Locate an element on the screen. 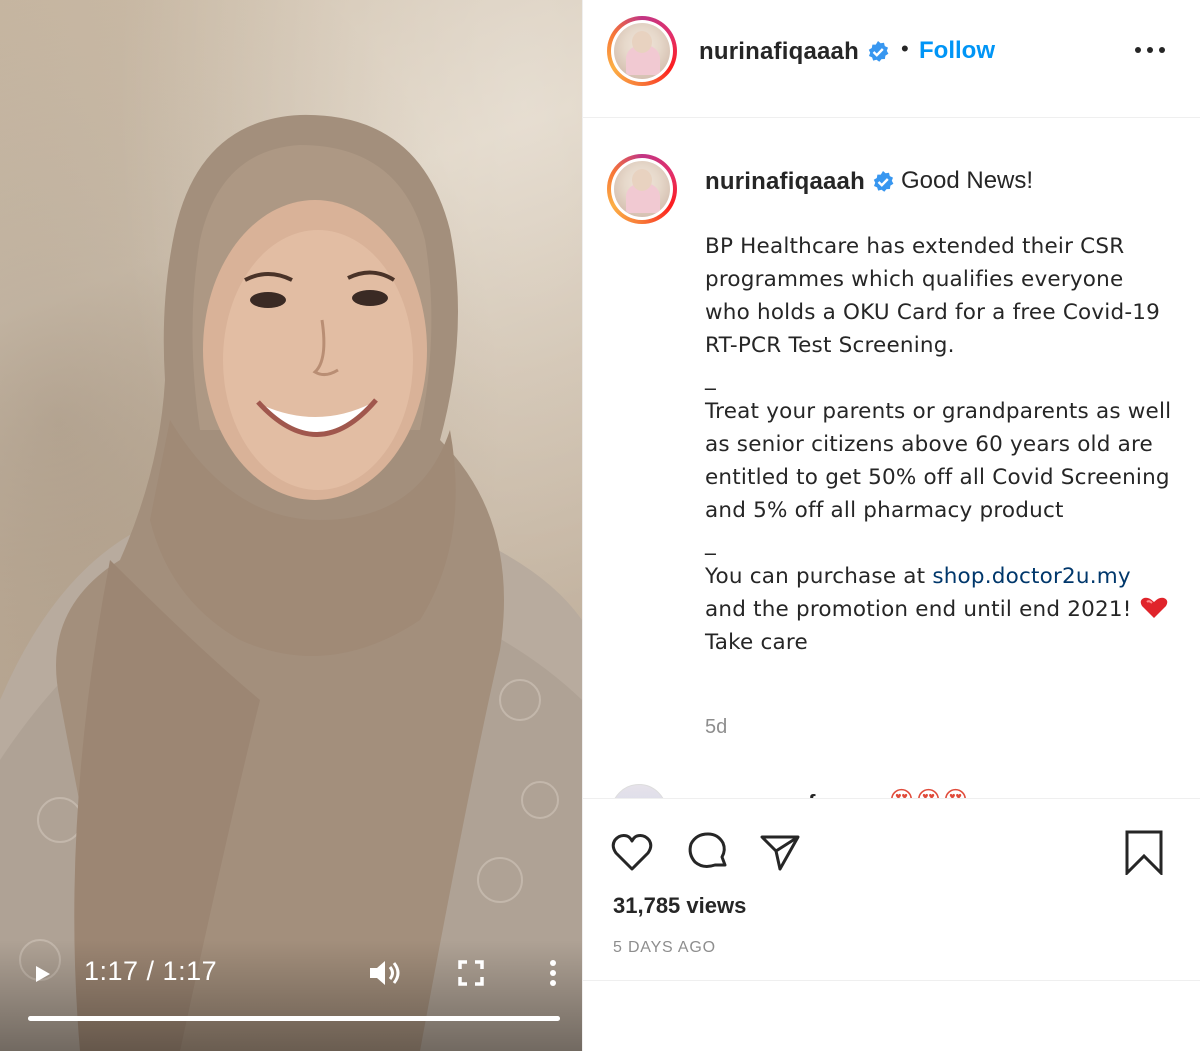 Image resolution: width=1200 pixels, height=1051 pixels. posted-date: 5 DAYS AGO is located at coordinates (664, 948).